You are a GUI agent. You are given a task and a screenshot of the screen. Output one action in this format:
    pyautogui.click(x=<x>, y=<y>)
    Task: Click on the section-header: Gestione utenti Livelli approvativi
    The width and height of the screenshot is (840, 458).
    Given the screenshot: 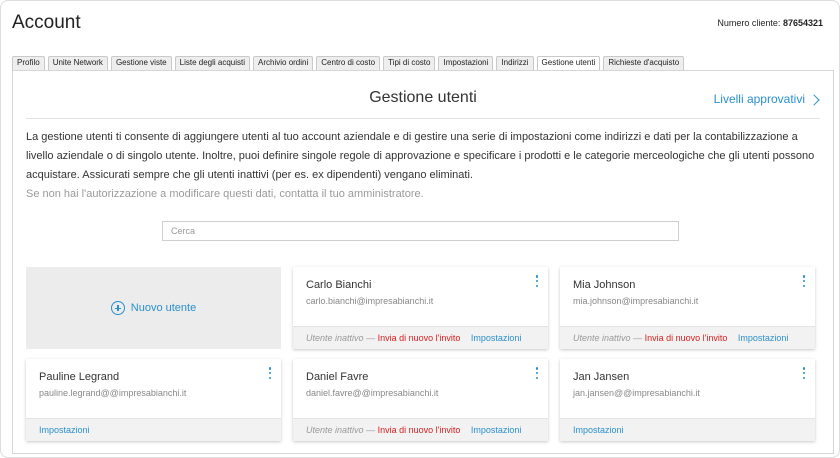 What is the action you would take?
    pyautogui.click(x=423, y=101)
    